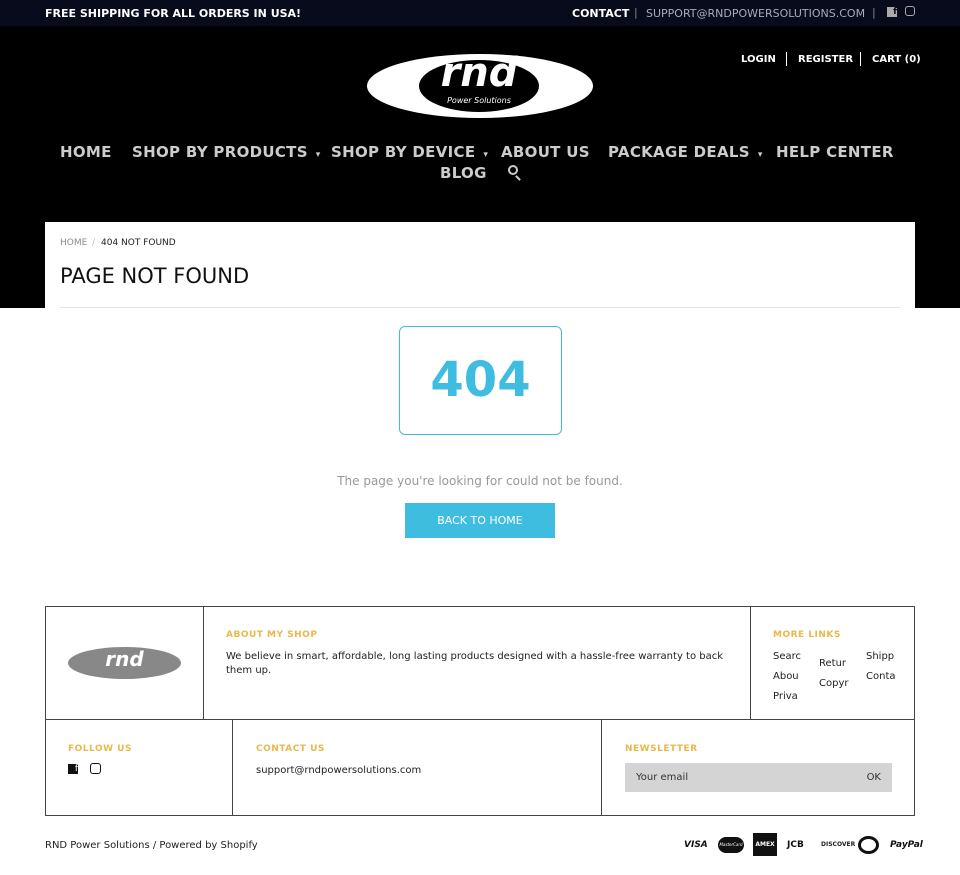  What do you see at coordinates (480, 380) in the screenshot?
I see `error-code: 404` at bounding box center [480, 380].